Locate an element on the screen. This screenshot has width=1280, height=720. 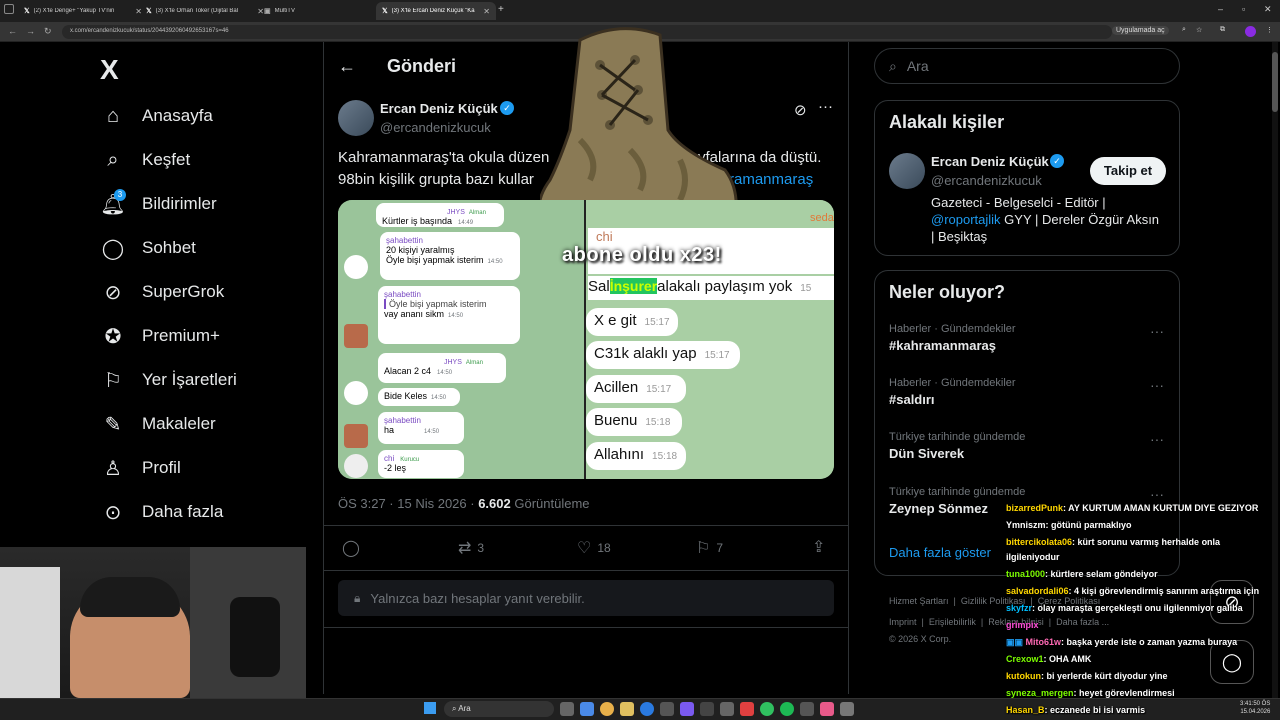
browser-tab: ▣MultiTV✕ is located at coordinates (323, 11).